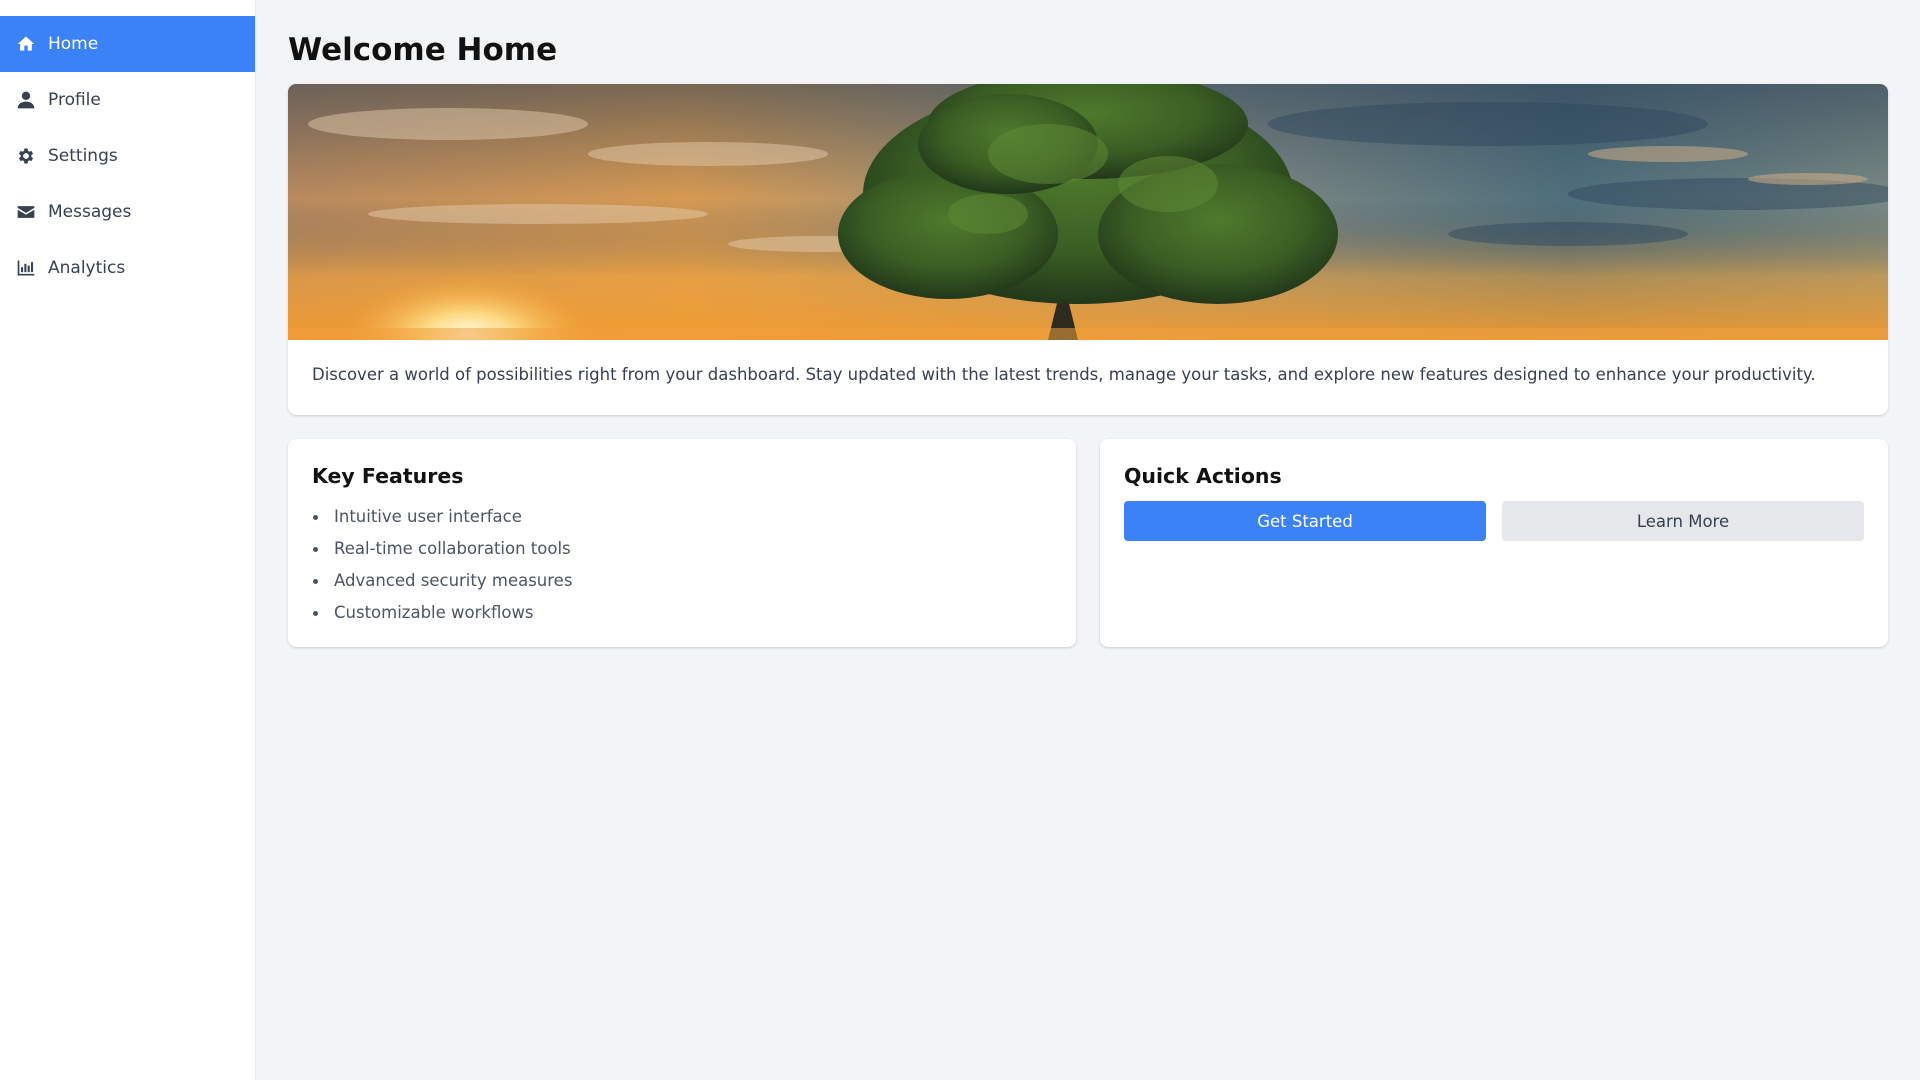 This screenshot has height=1080, width=1920. What do you see at coordinates (128, 540) in the screenshot?
I see `sidebar: Home Profile Settings Messages Analytics` at bounding box center [128, 540].